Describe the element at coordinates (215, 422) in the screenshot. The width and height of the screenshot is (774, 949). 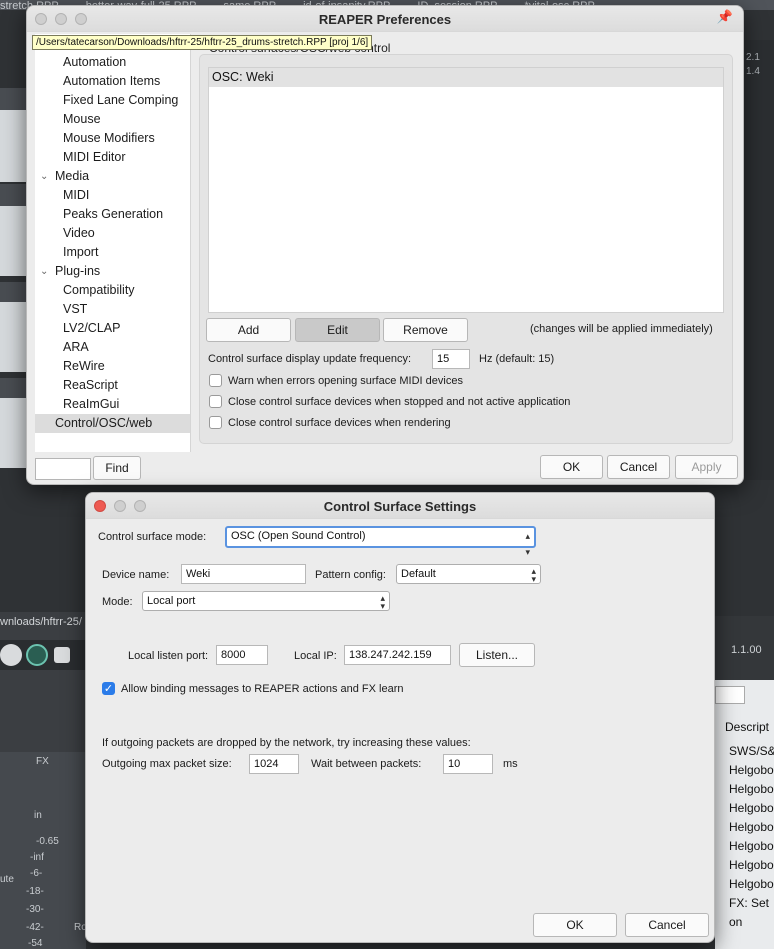
I see `close-when-rendering-checkbox` at that location.